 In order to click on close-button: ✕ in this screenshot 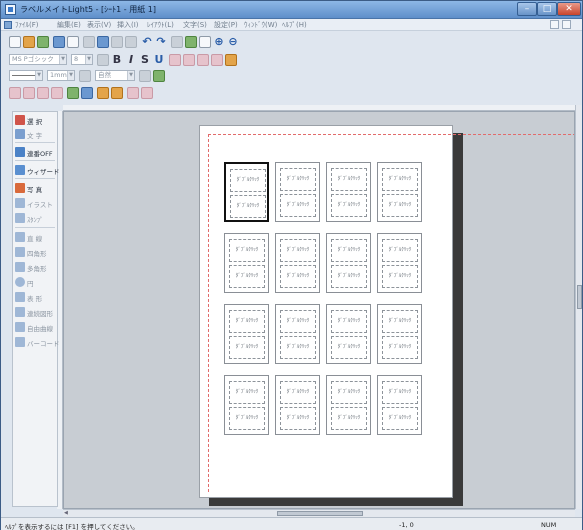, I will do `click(569, 9)`.